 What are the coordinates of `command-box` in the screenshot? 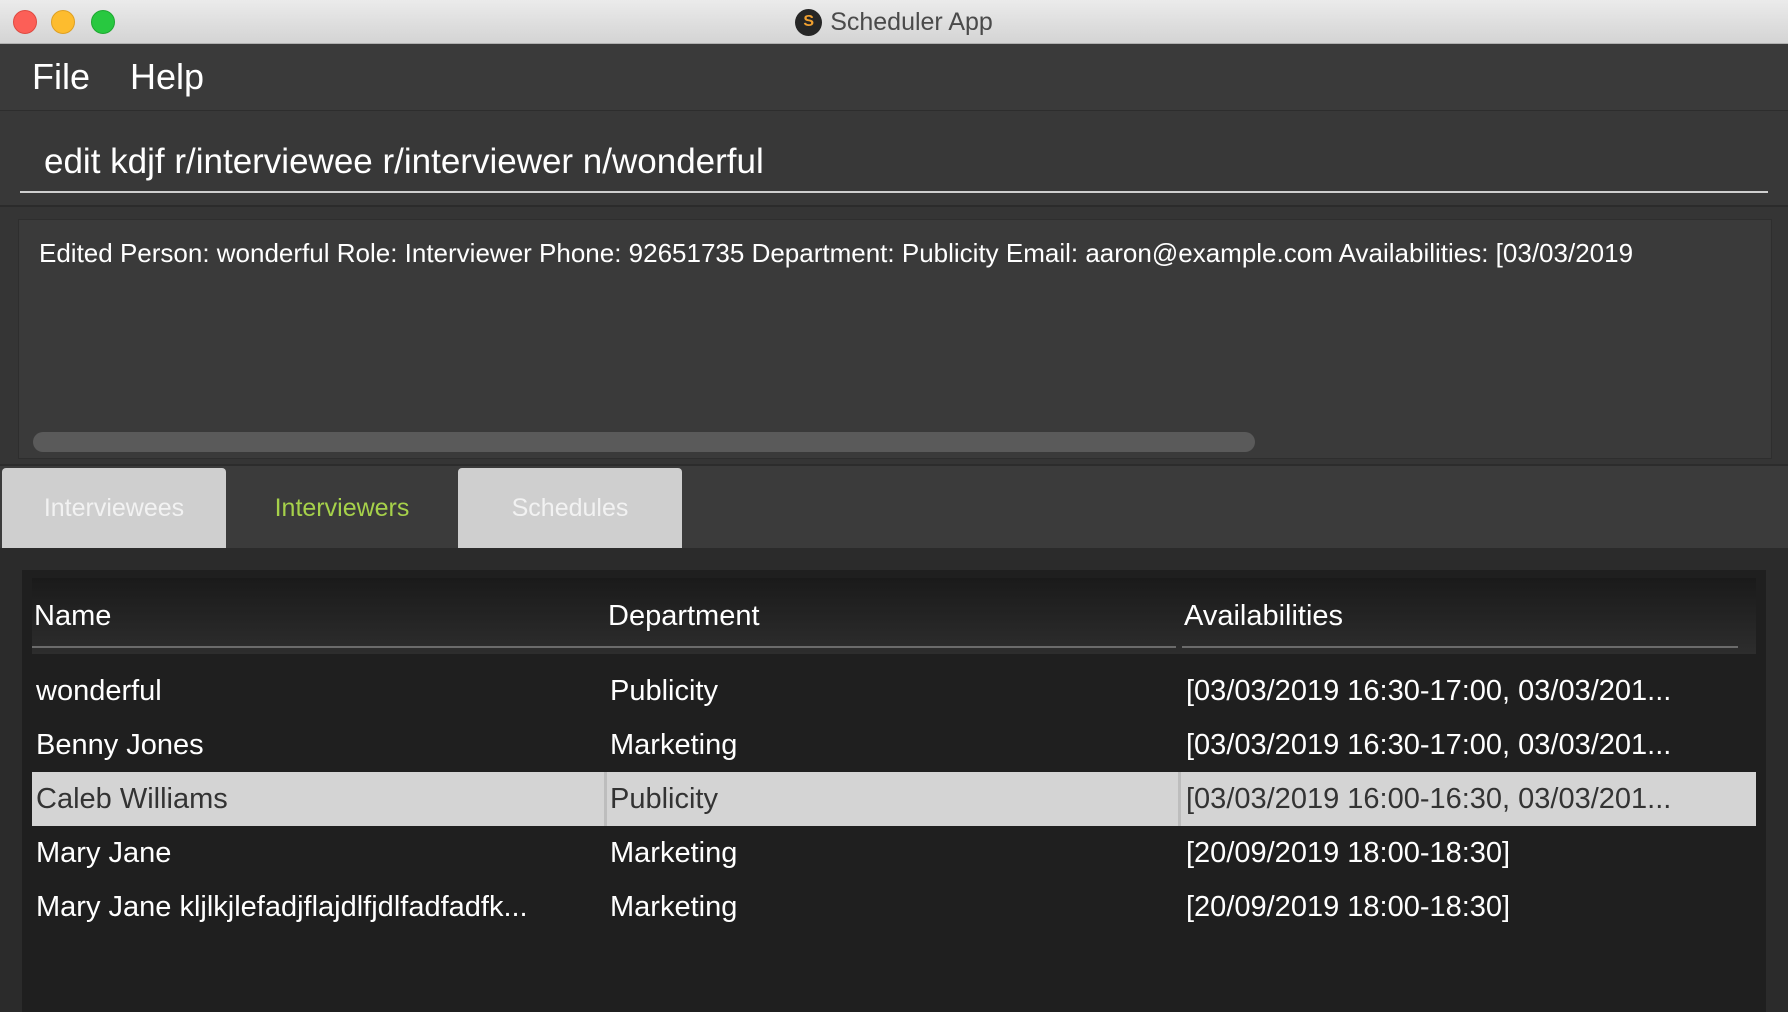 It's located at (894, 159).